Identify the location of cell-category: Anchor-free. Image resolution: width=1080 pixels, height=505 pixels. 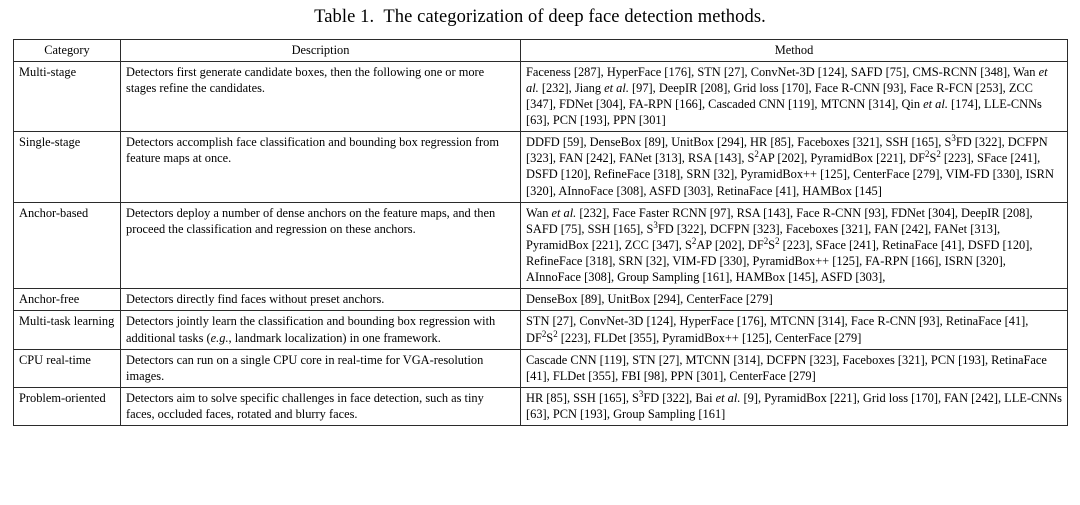
(67, 300).